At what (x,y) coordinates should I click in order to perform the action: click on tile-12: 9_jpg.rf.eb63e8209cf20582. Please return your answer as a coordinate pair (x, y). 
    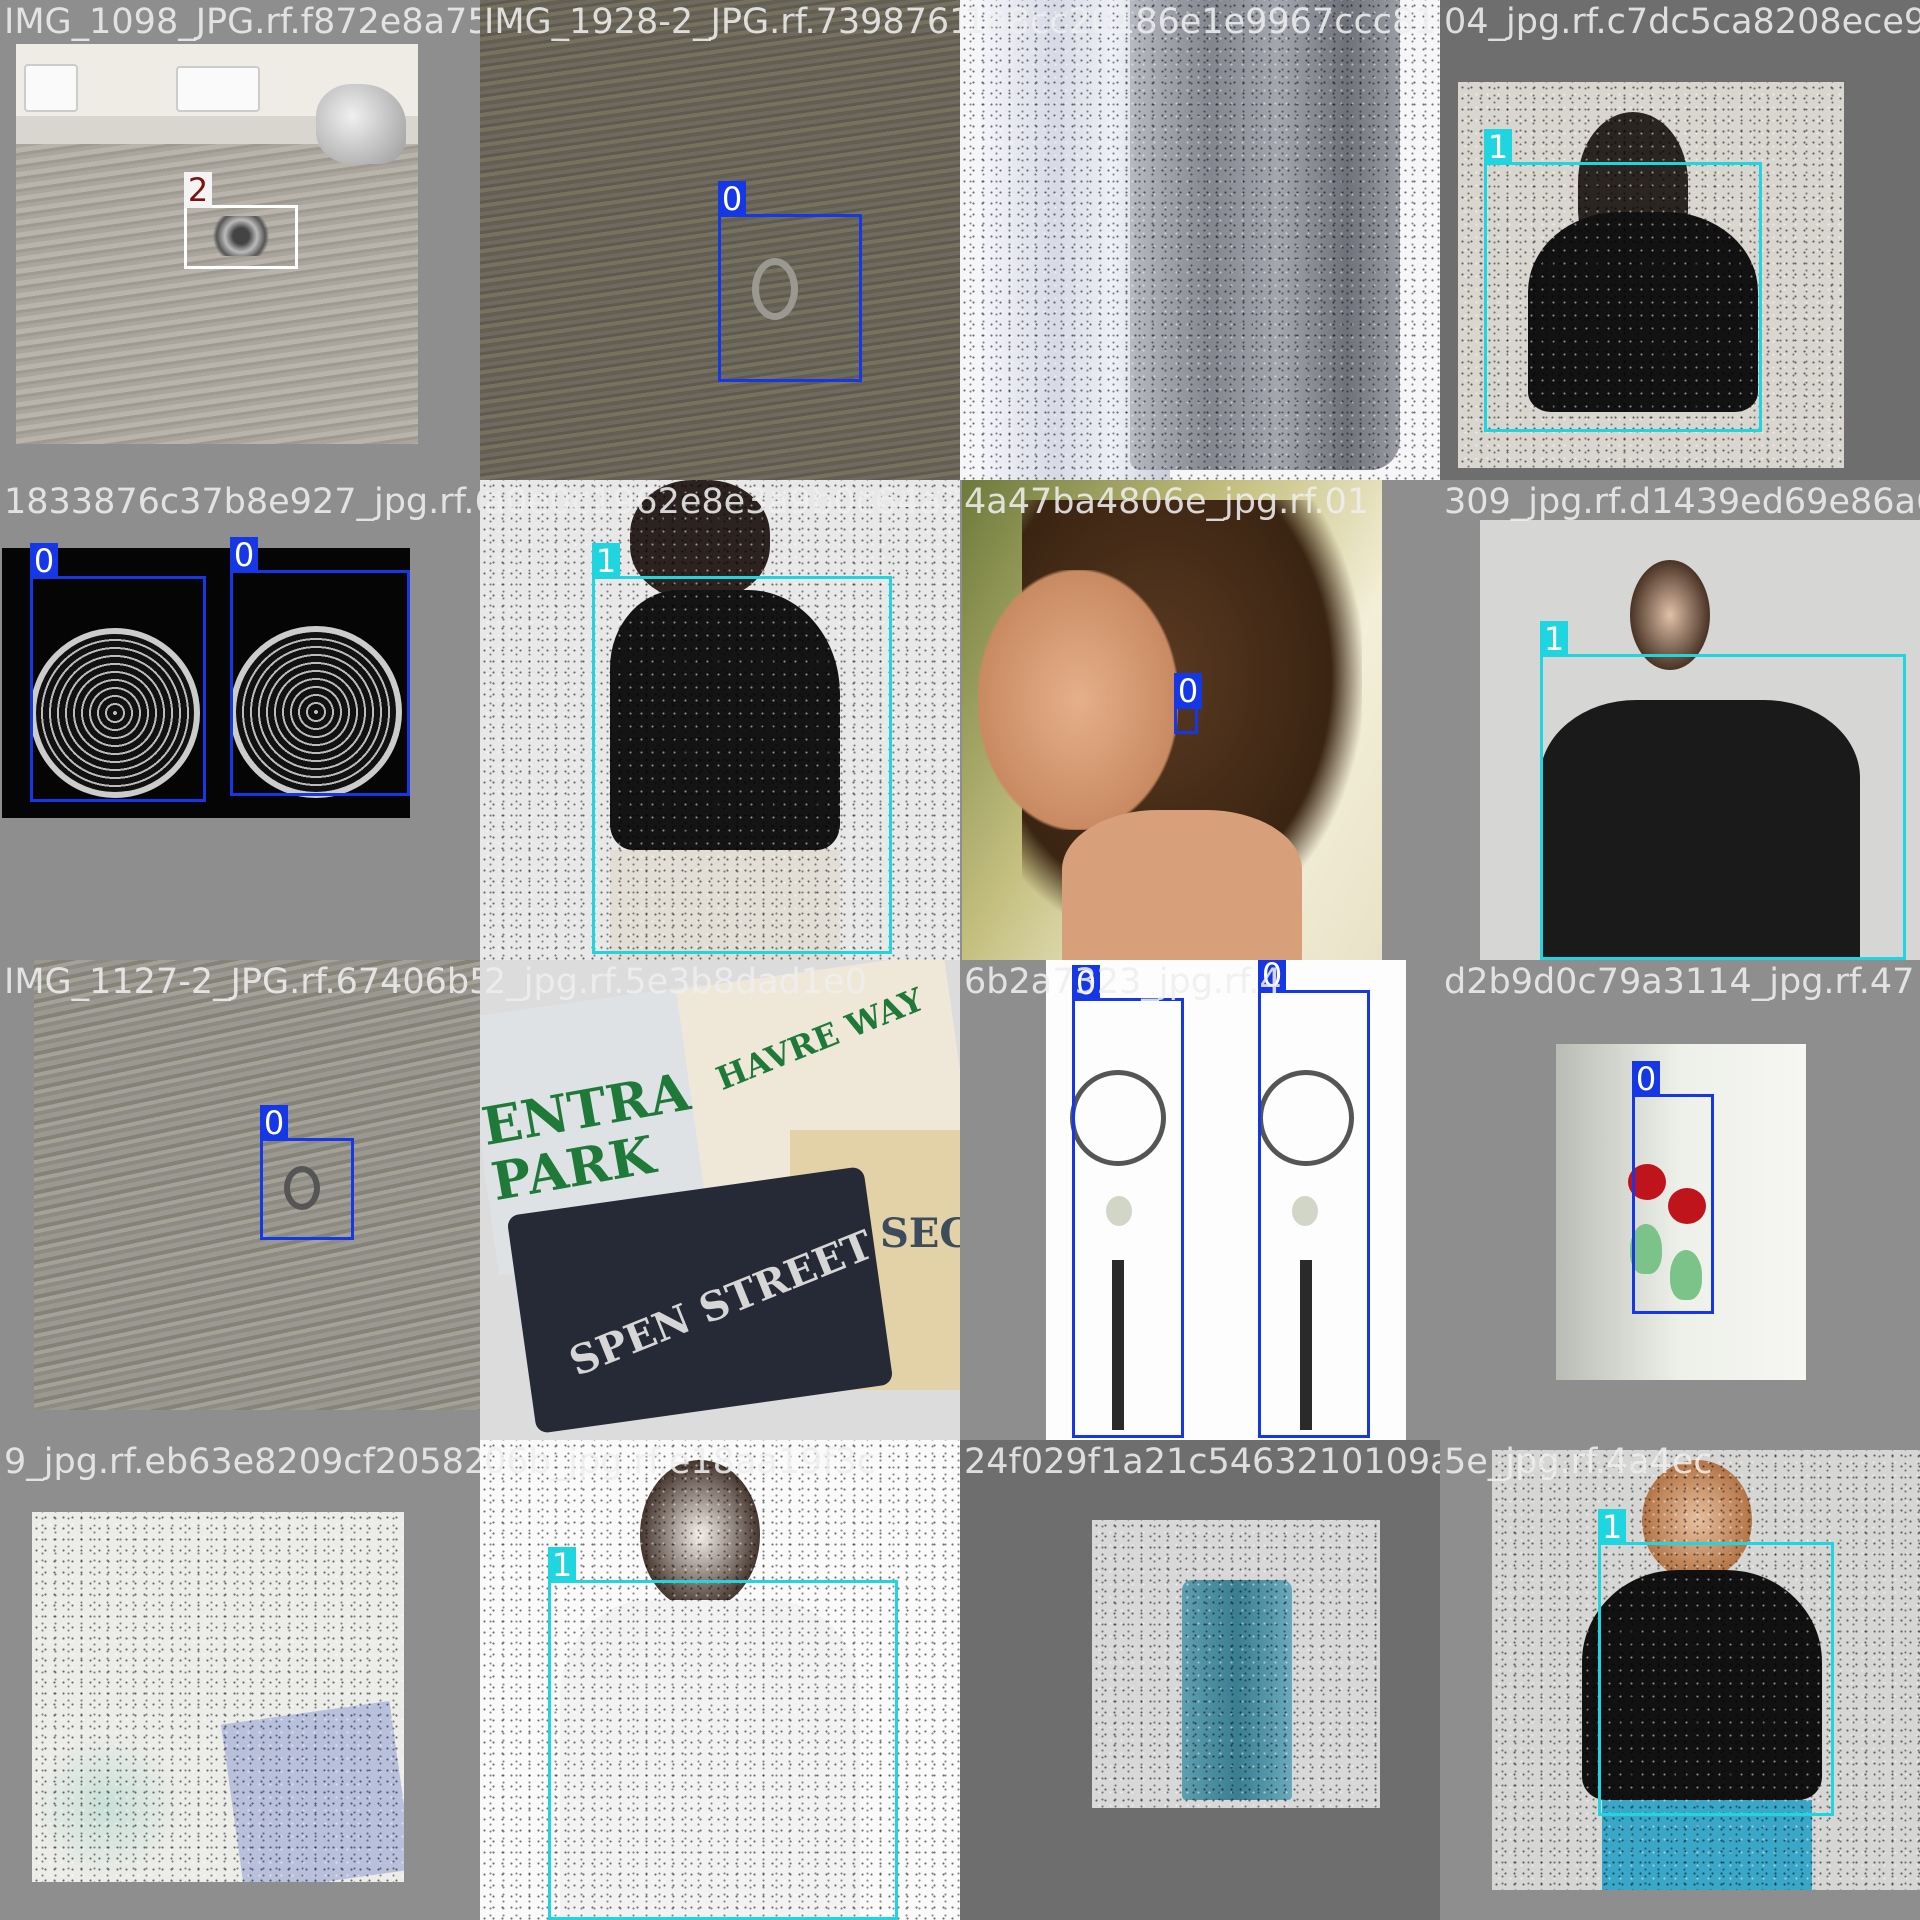
    Looking at the image, I should click on (240, 1680).